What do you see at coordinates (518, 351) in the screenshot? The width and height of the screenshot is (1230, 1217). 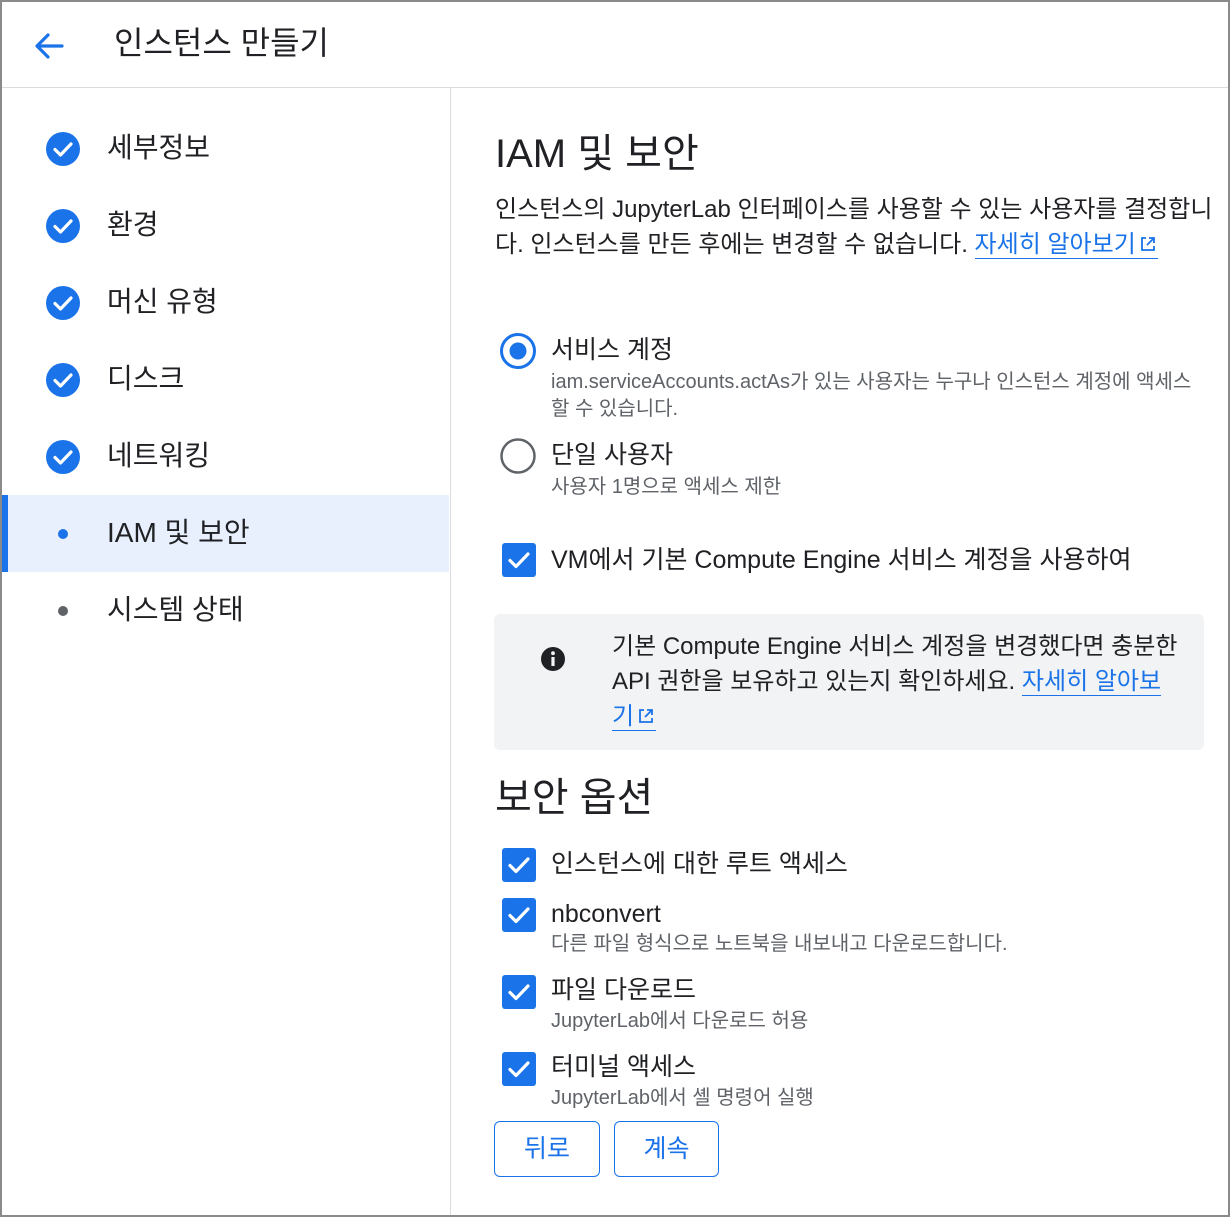 I see `service-account-radio` at bounding box center [518, 351].